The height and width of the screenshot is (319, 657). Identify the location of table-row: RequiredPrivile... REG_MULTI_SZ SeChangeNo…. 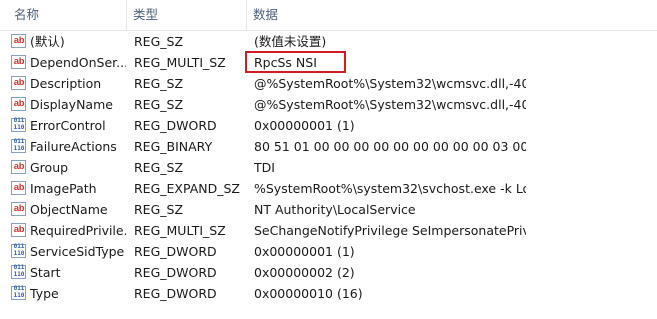
(328, 230).